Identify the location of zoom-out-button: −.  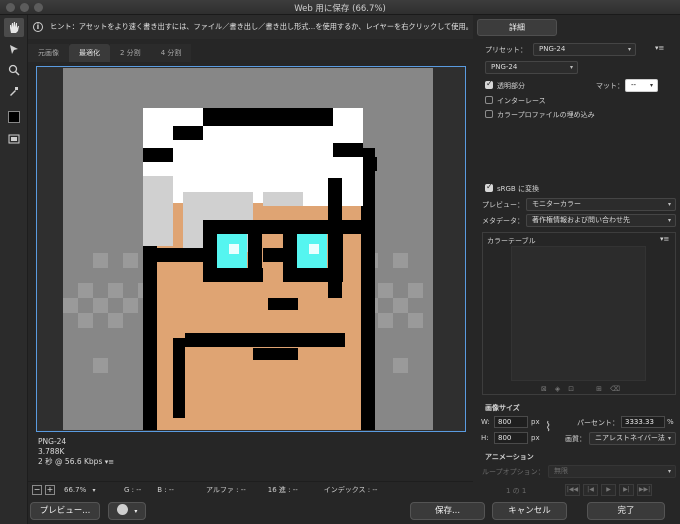
(37, 489).